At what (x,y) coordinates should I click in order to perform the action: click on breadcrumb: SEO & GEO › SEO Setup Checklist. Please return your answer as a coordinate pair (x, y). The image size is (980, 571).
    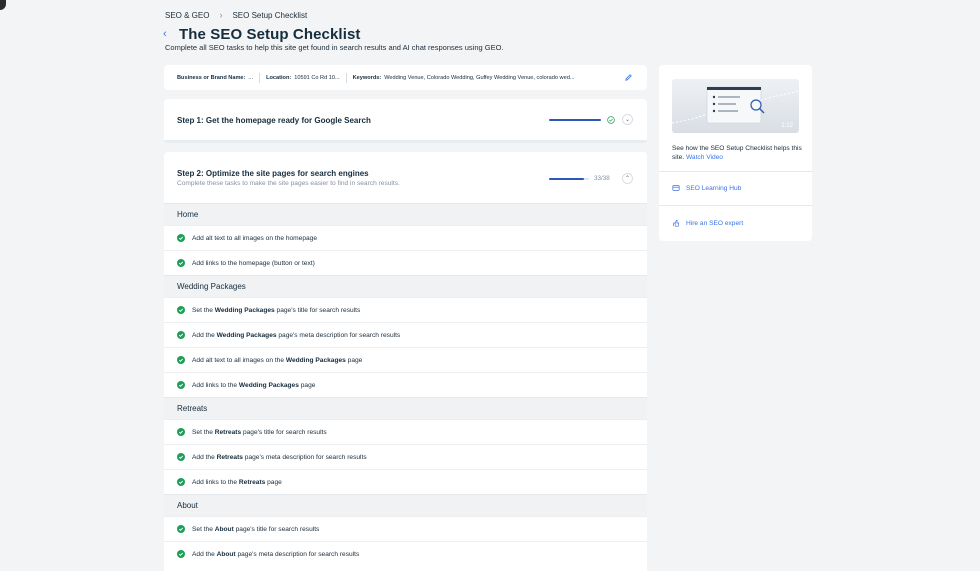
    Looking at the image, I should click on (236, 15).